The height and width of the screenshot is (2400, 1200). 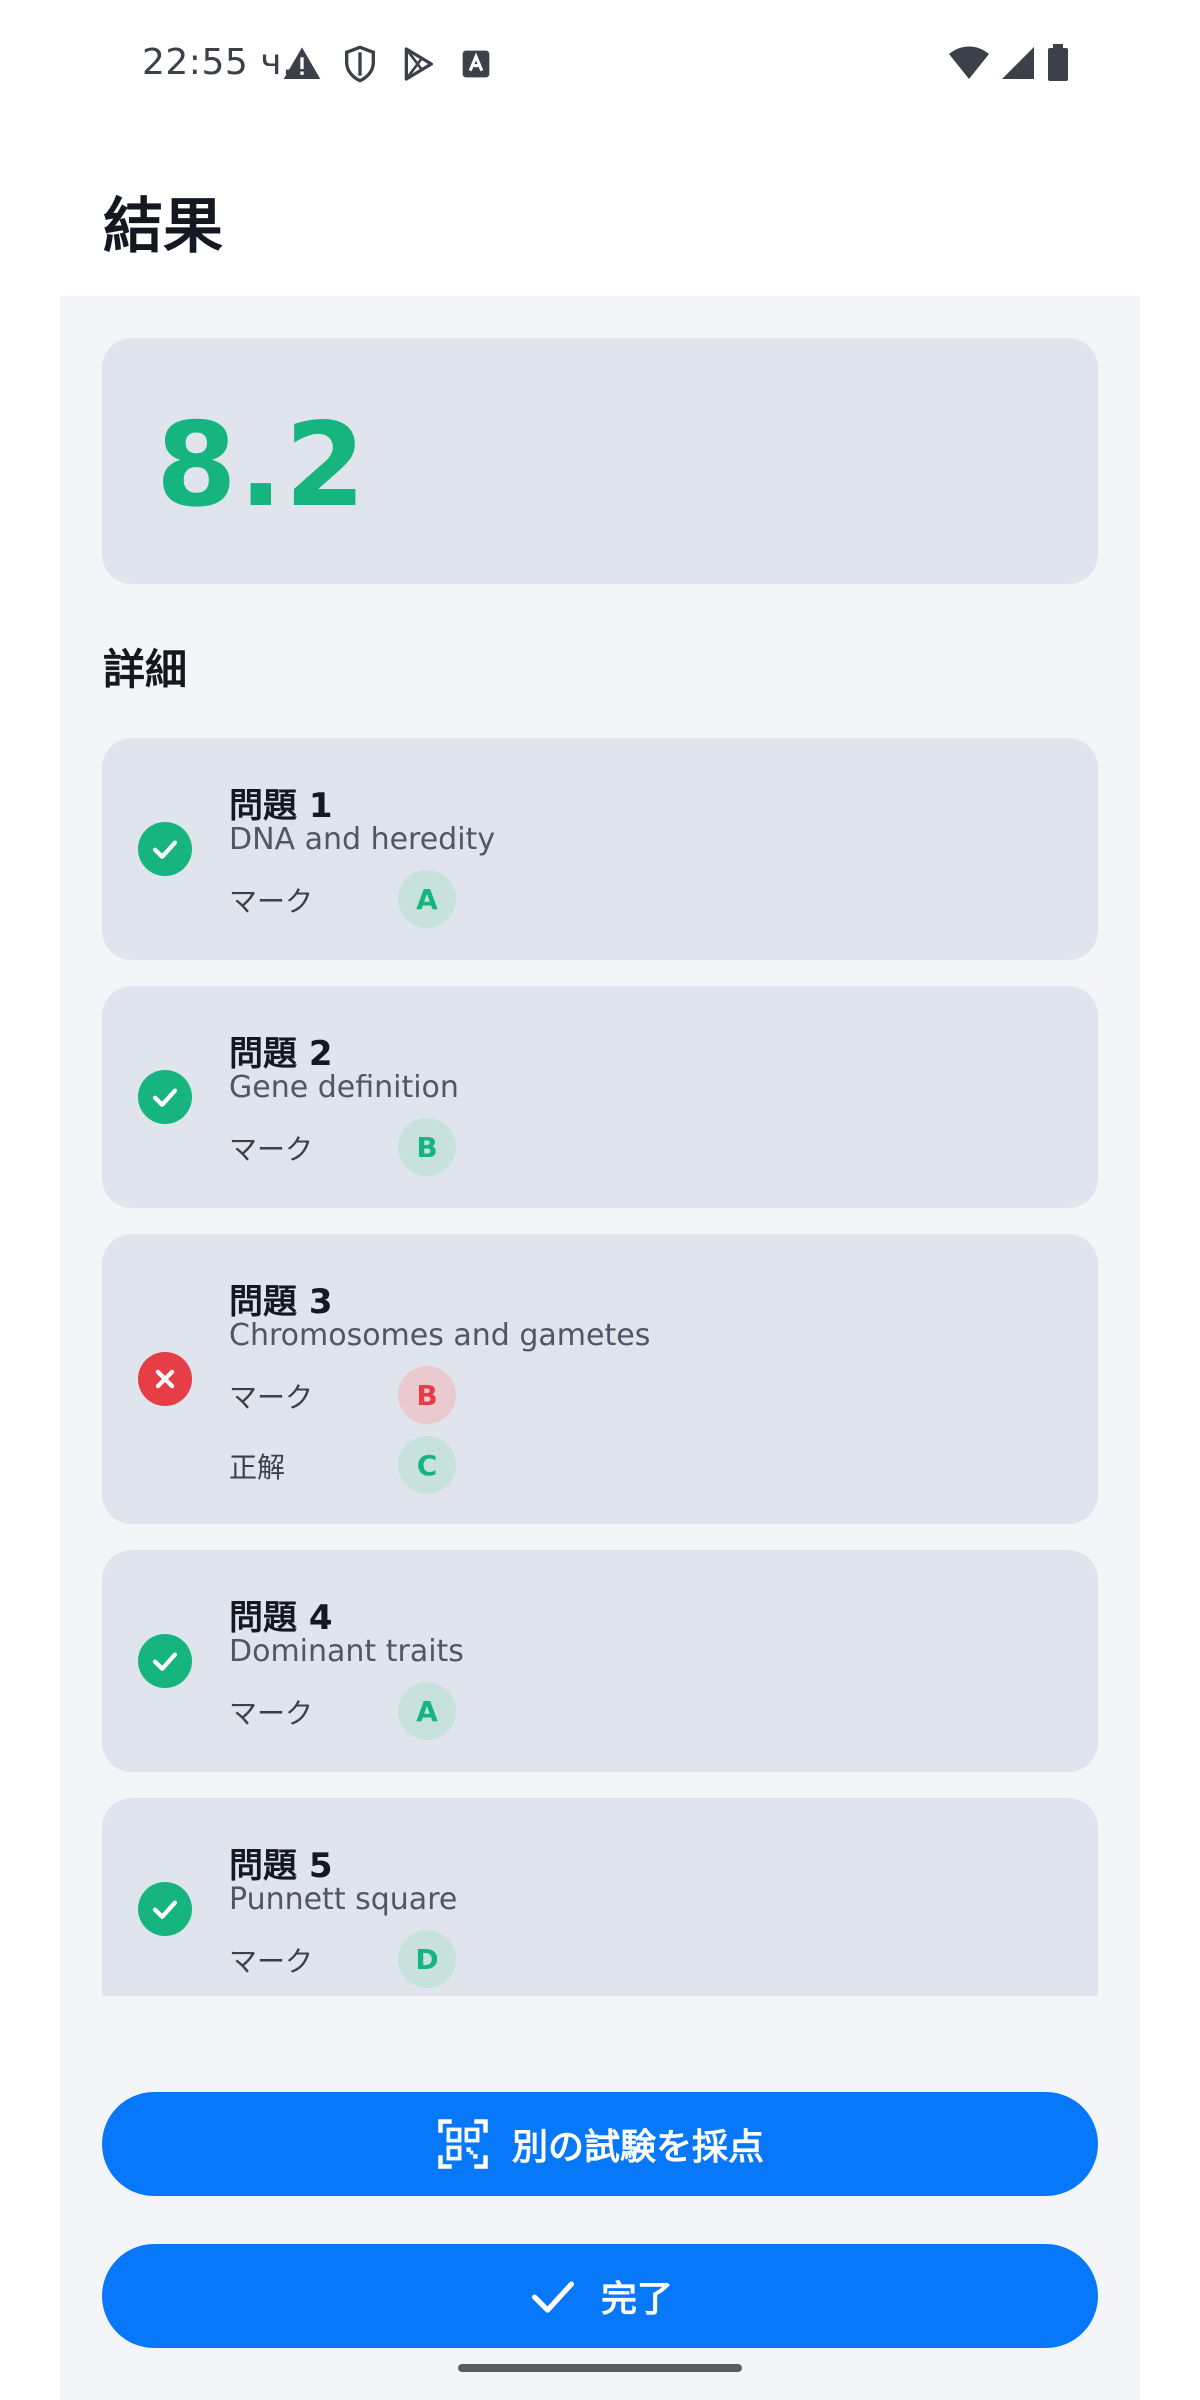 What do you see at coordinates (281, 1866) in the screenshot?
I see `question-title: 問題 5` at bounding box center [281, 1866].